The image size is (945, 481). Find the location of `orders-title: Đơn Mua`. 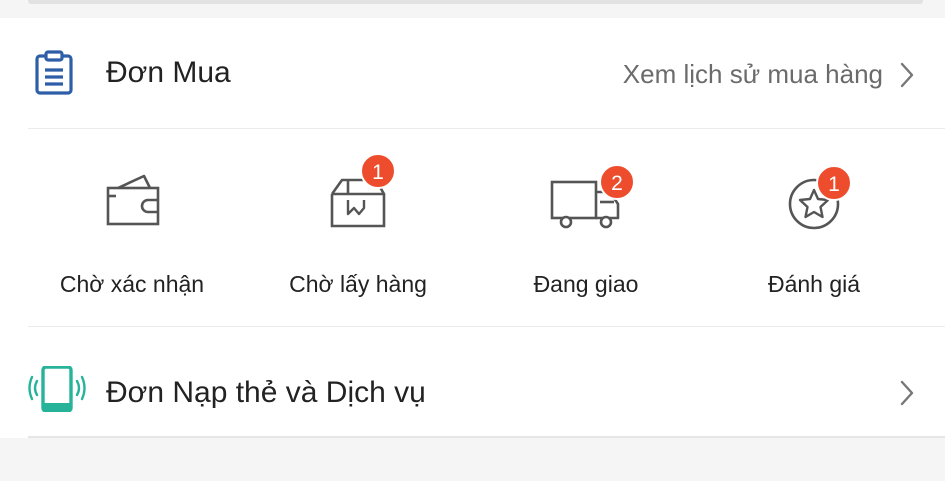

orders-title: Đơn Mua is located at coordinates (168, 72).